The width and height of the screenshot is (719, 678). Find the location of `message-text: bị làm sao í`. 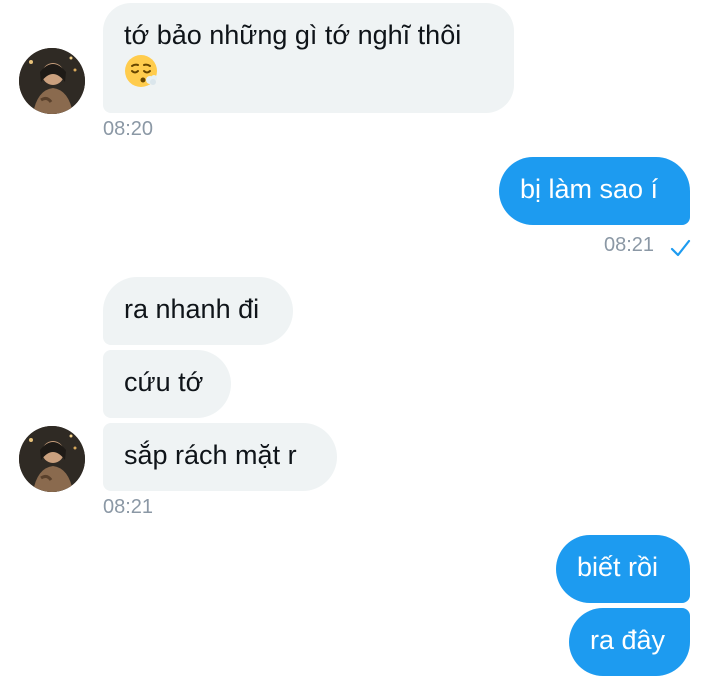

message-text: bị làm sao í is located at coordinates (589, 189).